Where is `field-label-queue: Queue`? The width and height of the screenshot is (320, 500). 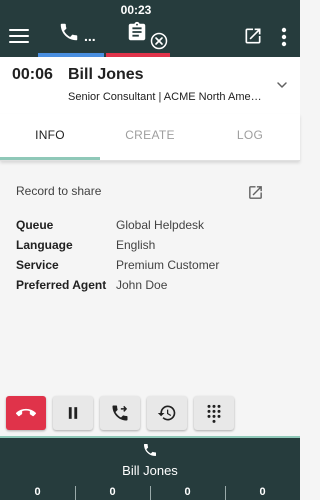 field-label-queue: Queue is located at coordinates (35, 225).